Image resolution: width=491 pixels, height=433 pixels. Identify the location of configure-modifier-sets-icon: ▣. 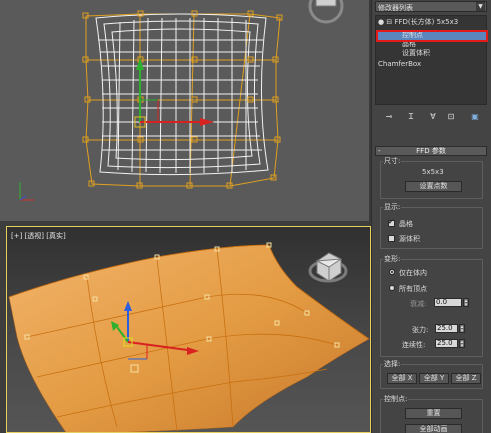
(475, 117).